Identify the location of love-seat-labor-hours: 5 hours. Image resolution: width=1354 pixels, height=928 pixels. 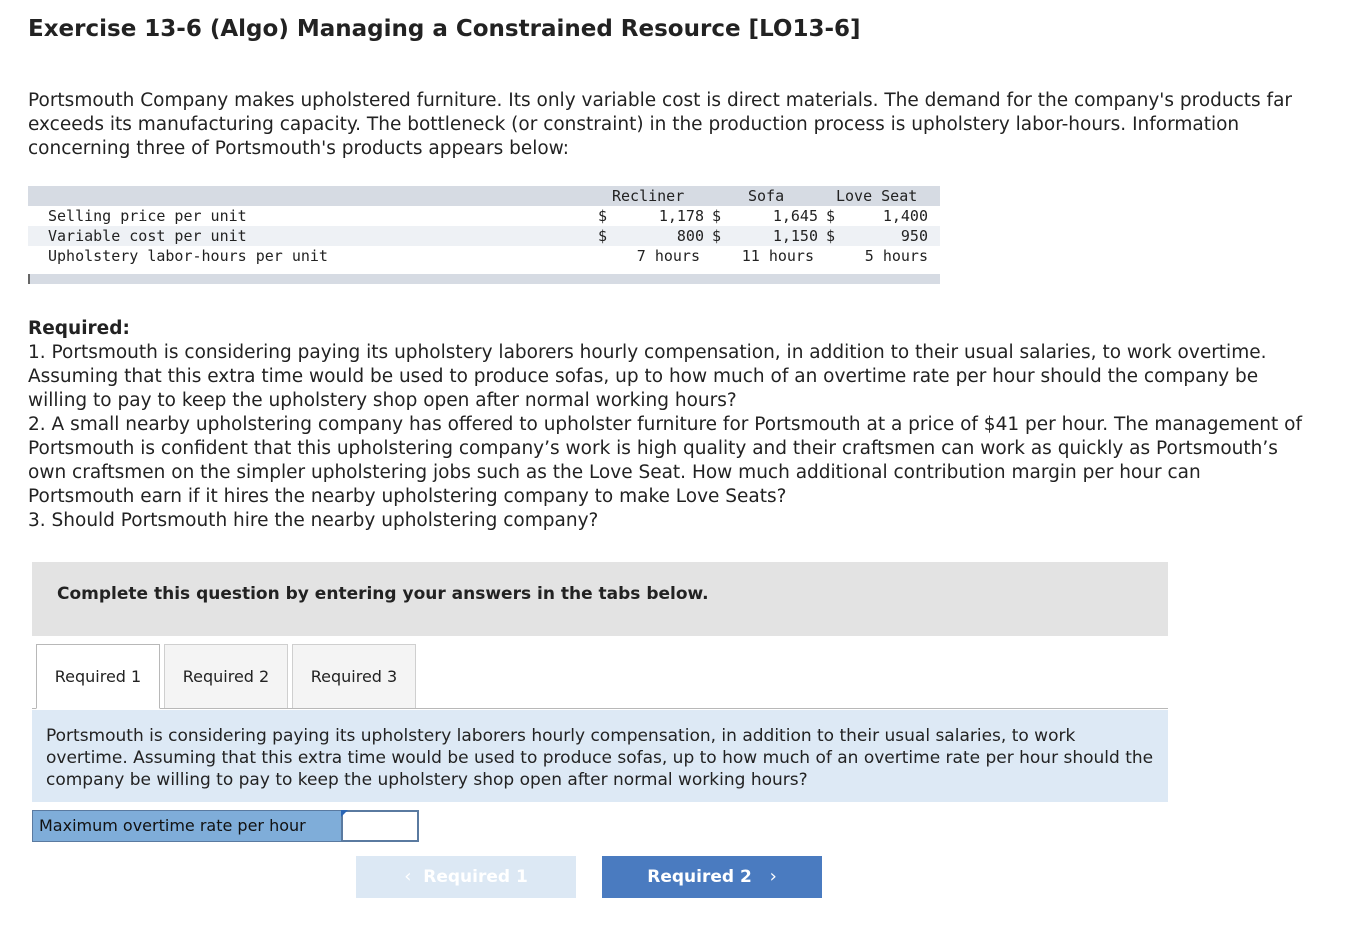
(896, 256).